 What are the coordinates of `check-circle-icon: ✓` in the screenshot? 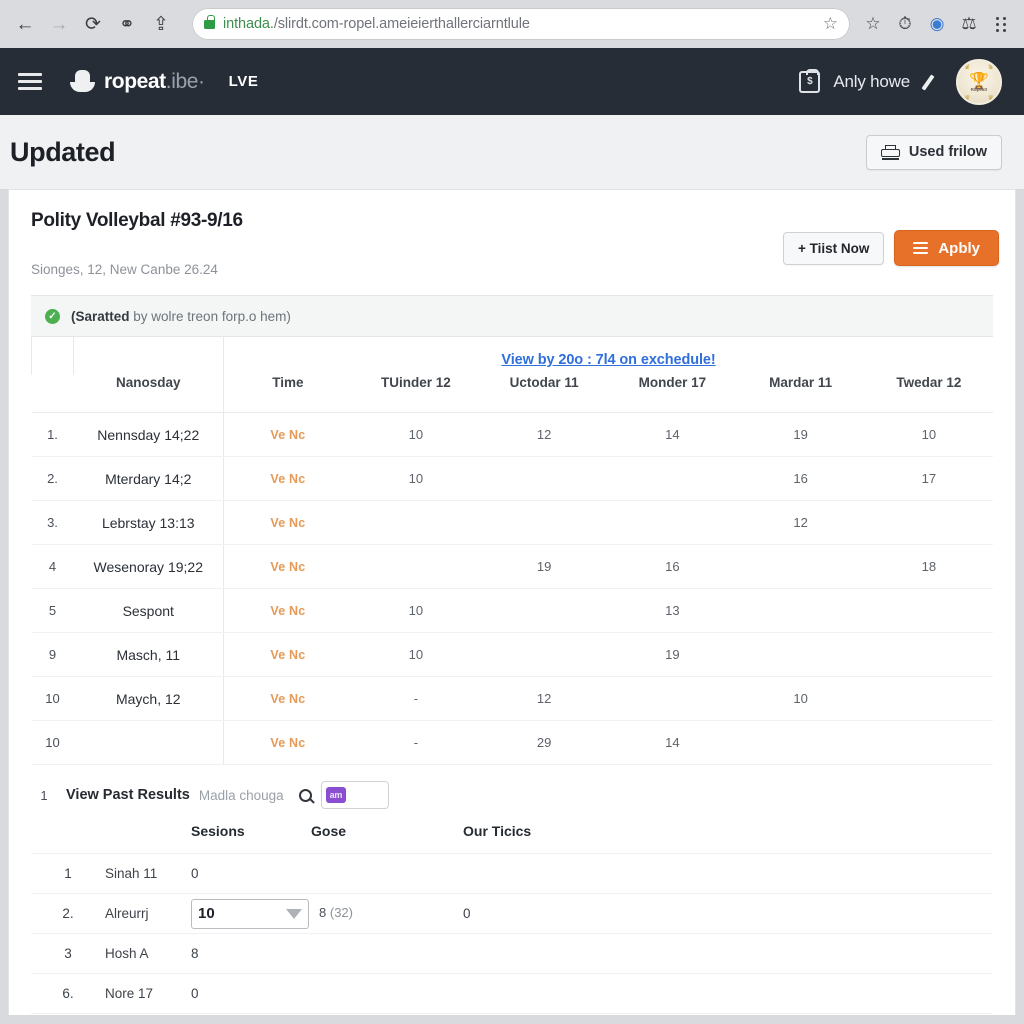 It's located at (52, 316).